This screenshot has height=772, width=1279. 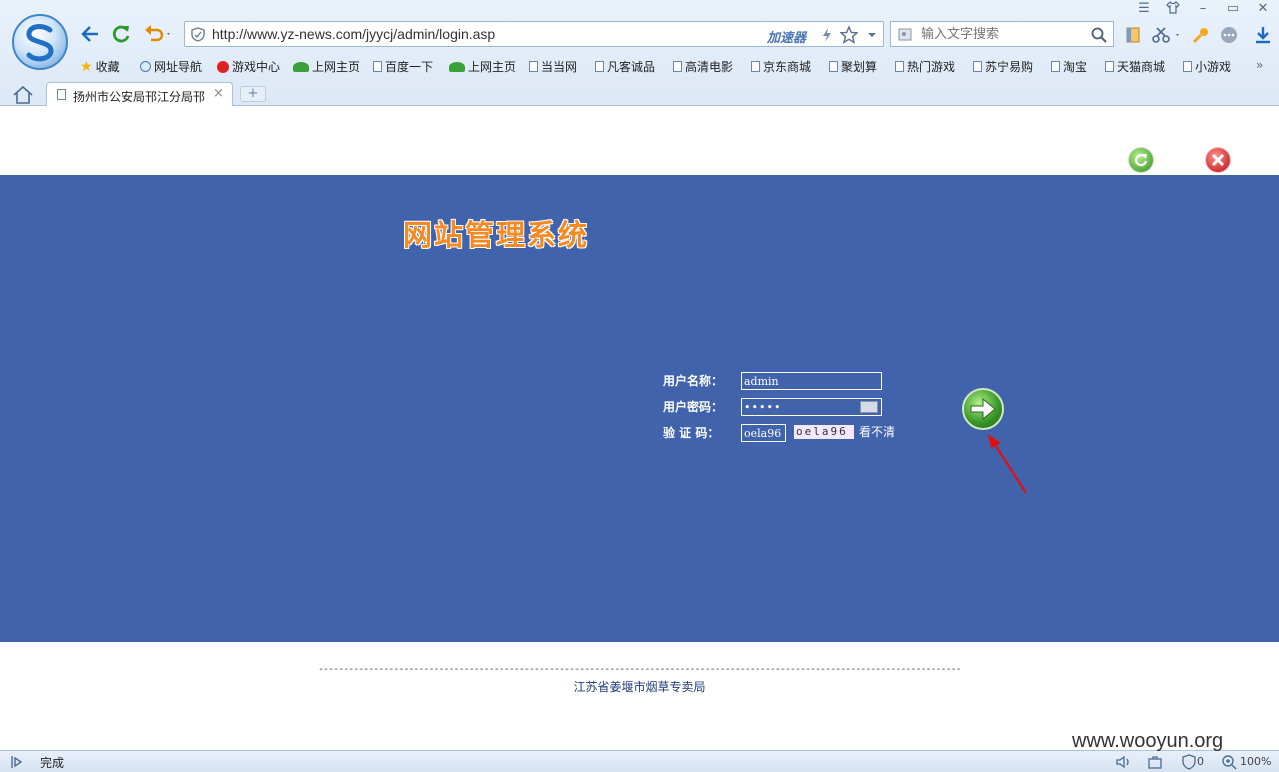 What do you see at coordinates (872, 35) in the screenshot?
I see `chevron-down-icon` at bounding box center [872, 35].